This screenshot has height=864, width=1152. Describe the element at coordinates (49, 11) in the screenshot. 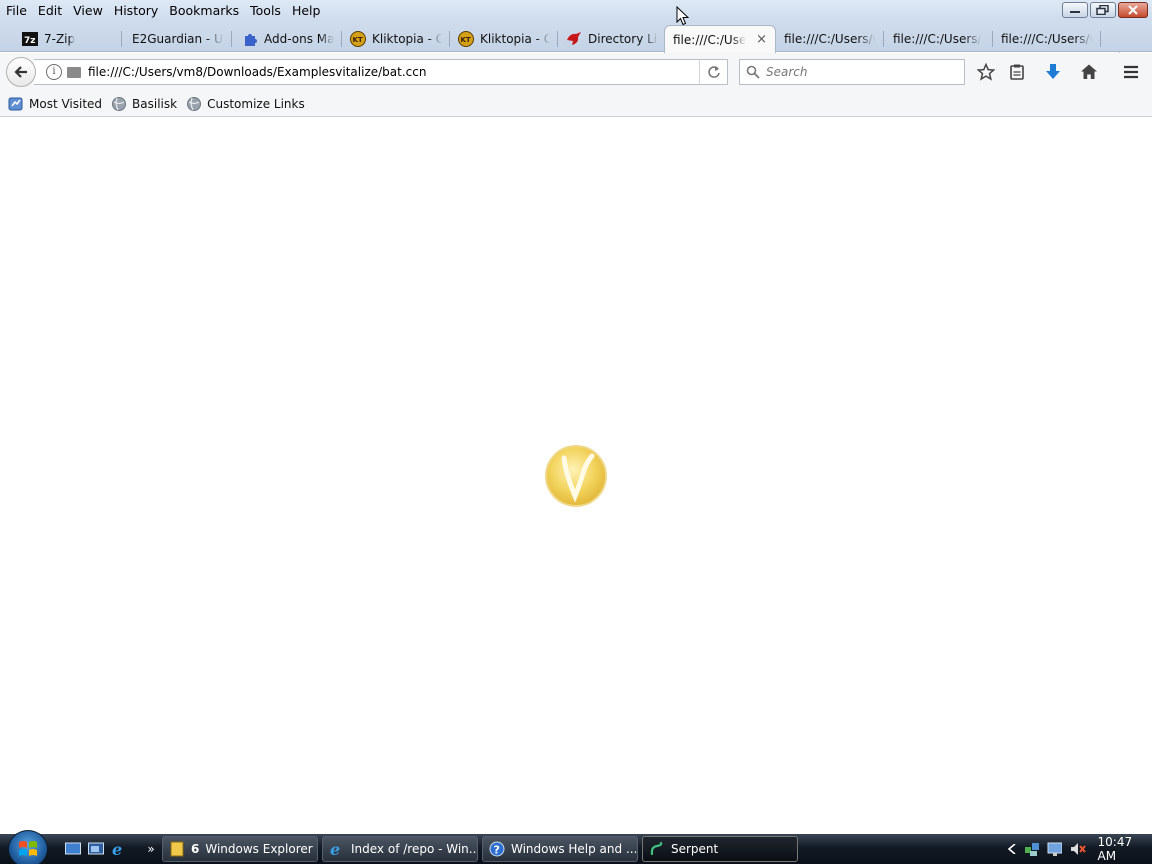

I see `menu-edit: Edit` at that location.